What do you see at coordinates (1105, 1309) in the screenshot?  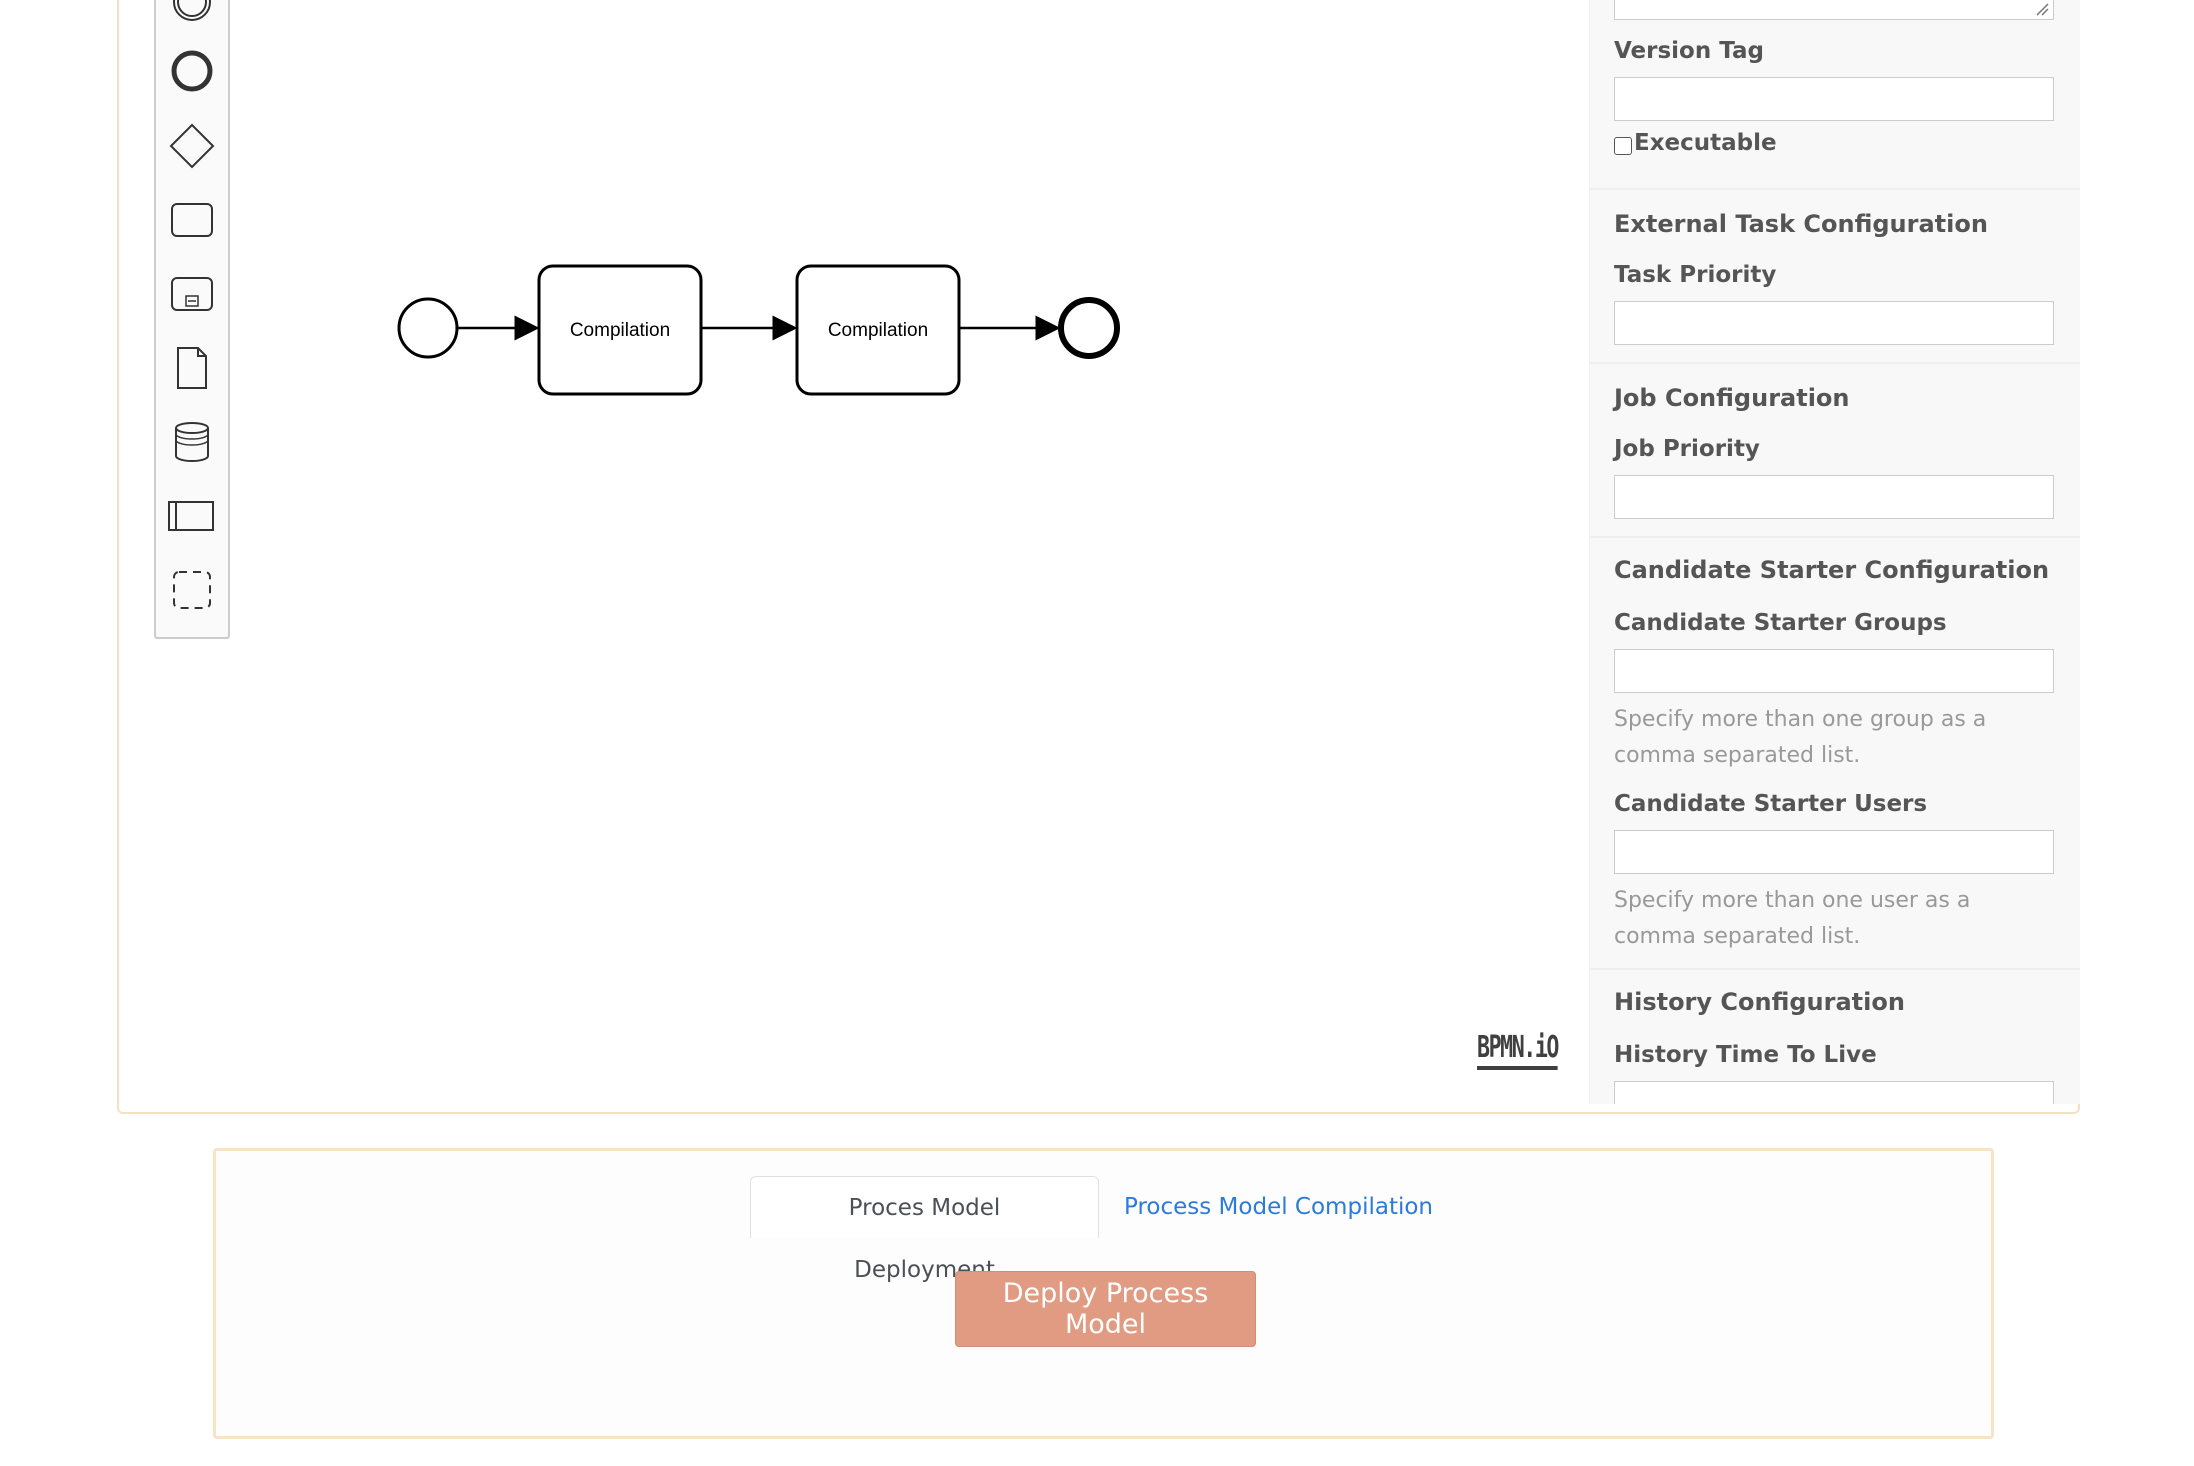 I see `deploy-process-model-button: Deploy Process Model` at bounding box center [1105, 1309].